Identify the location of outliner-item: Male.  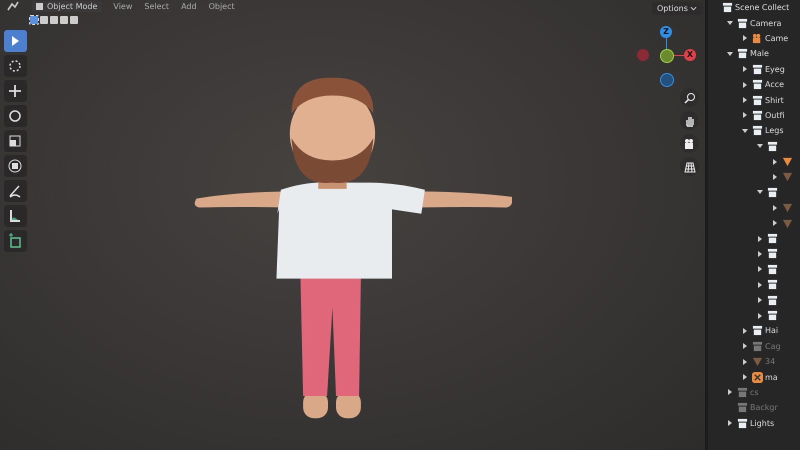
(759, 53).